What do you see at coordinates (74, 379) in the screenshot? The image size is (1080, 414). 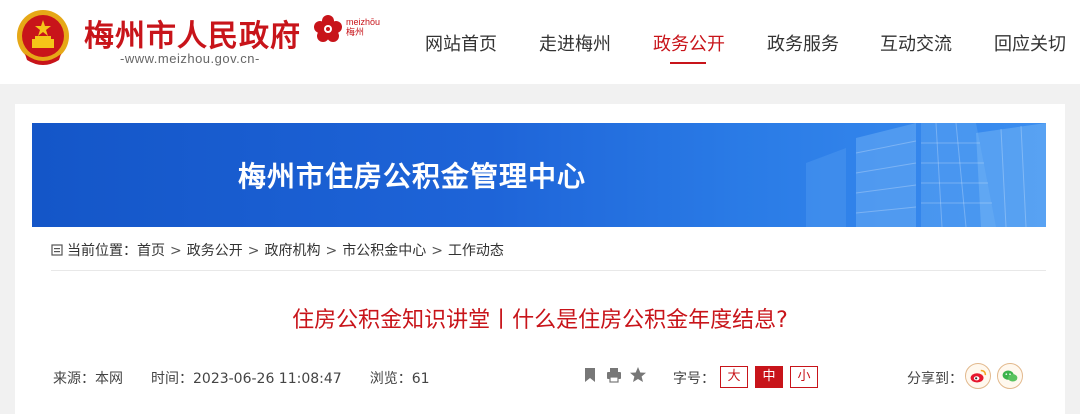 I see `source-label: 来源：` at bounding box center [74, 379].